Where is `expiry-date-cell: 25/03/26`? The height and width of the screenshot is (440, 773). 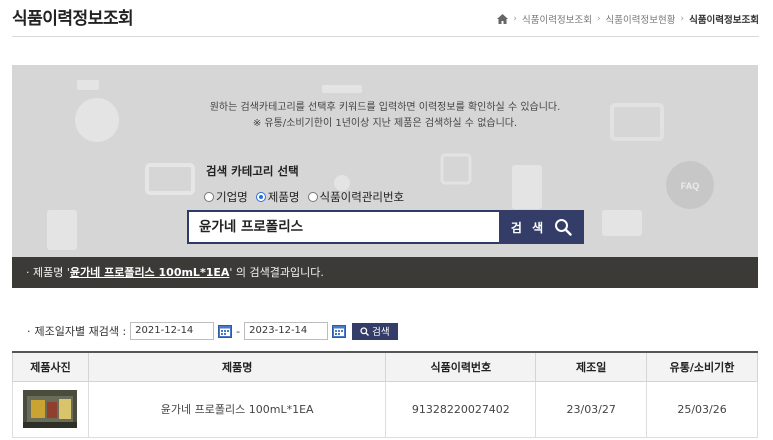 expiry-date-cell: 25/03/26 is located at coordinates (702, 409).